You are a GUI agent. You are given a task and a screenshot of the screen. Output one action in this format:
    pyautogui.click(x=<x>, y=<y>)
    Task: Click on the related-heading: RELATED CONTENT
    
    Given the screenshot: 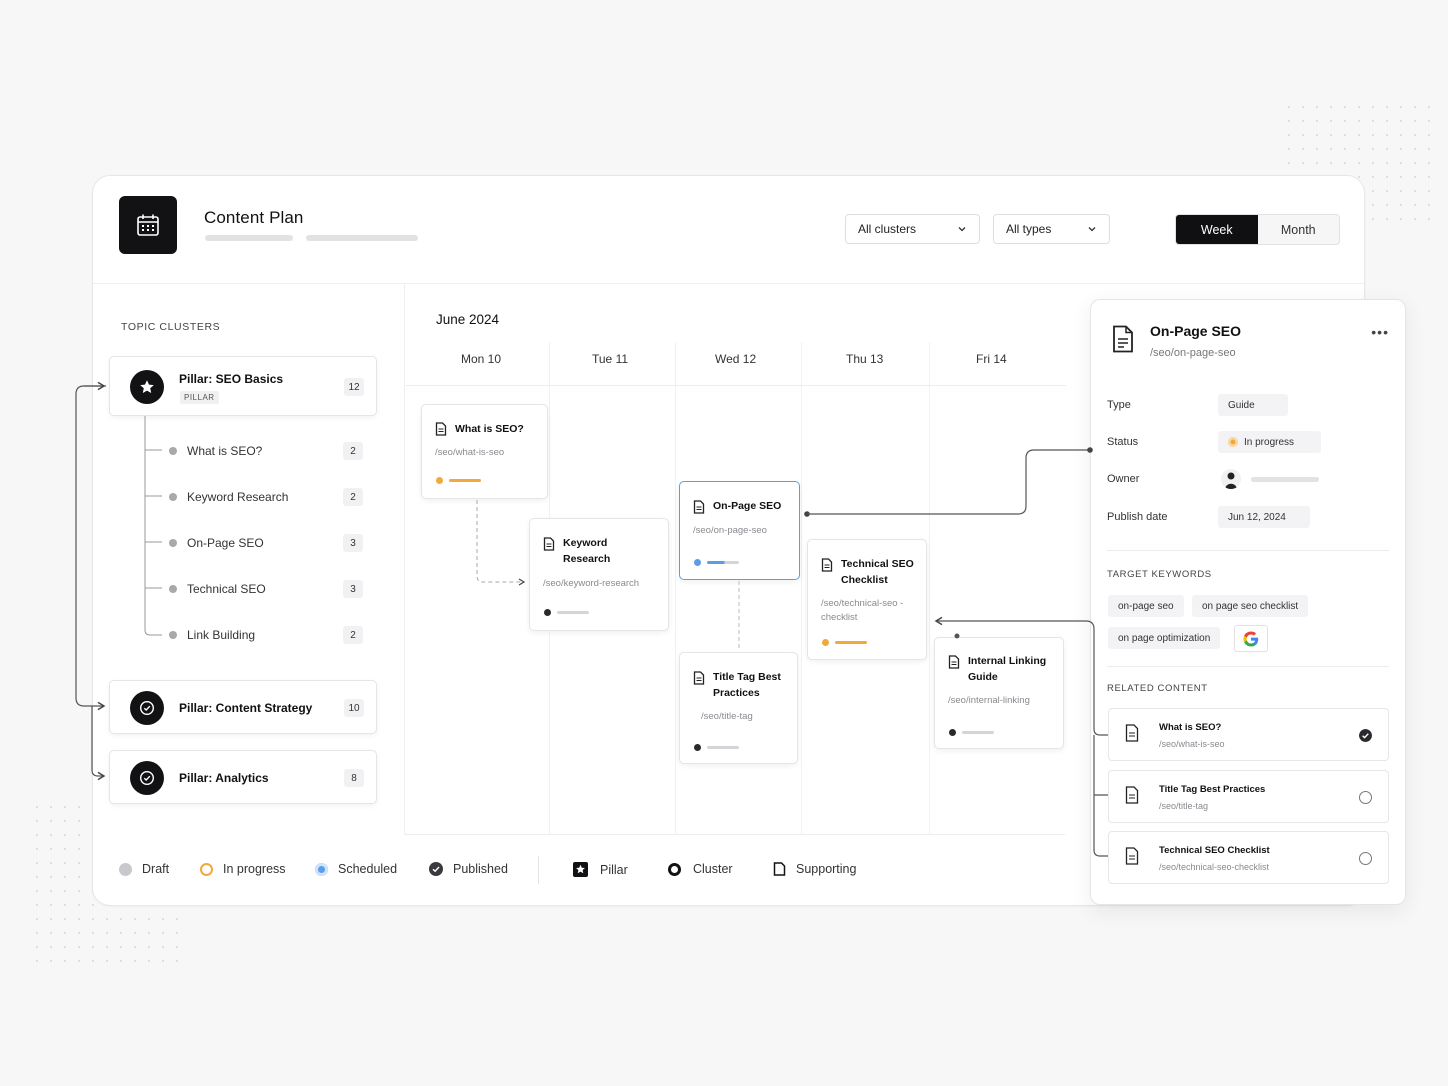 What is the action you would take?
    pyautogui.click(x=1157, y=688)
    